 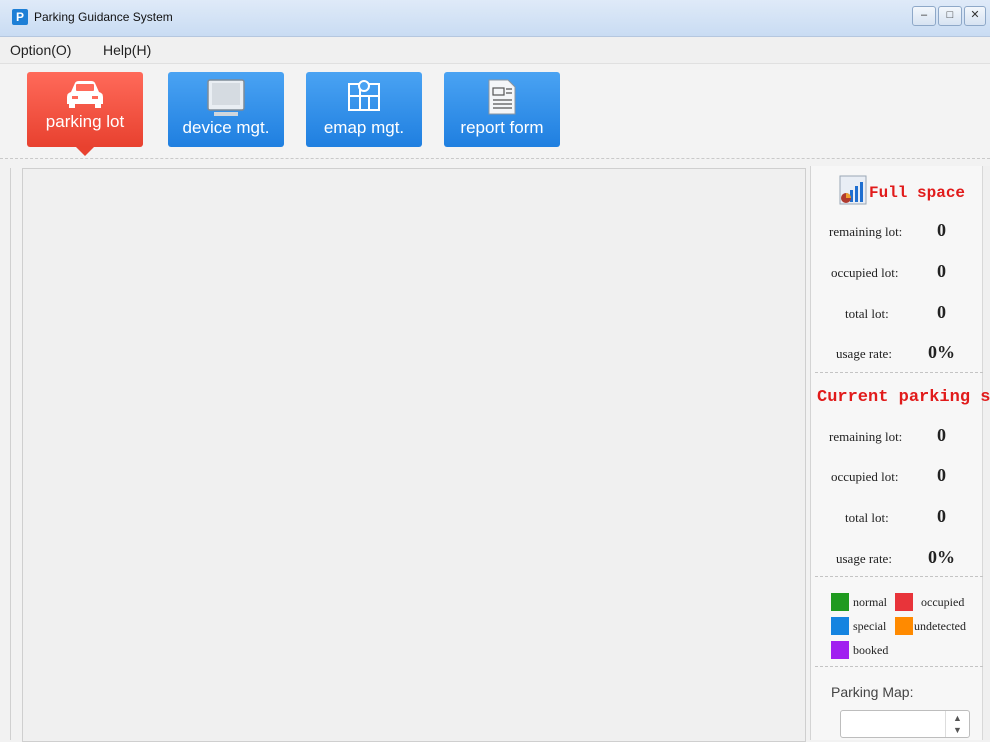 I want to click on full-occupied-label: occupied lot:, so click(x=865, y=272).